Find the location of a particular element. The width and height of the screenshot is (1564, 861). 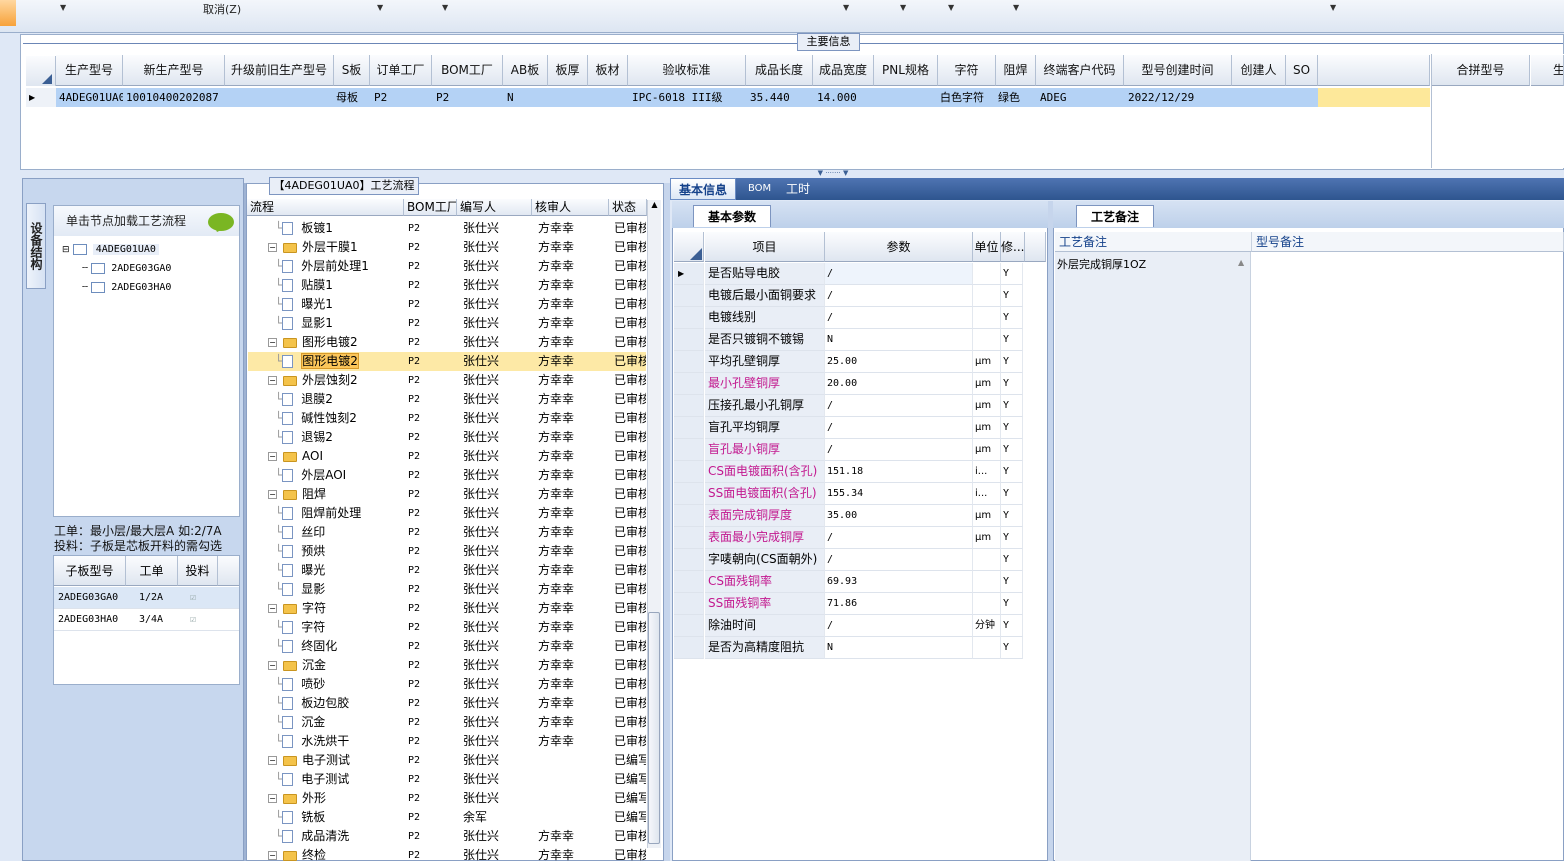

tab-bom: BOM is located at coordinates (759, 189).